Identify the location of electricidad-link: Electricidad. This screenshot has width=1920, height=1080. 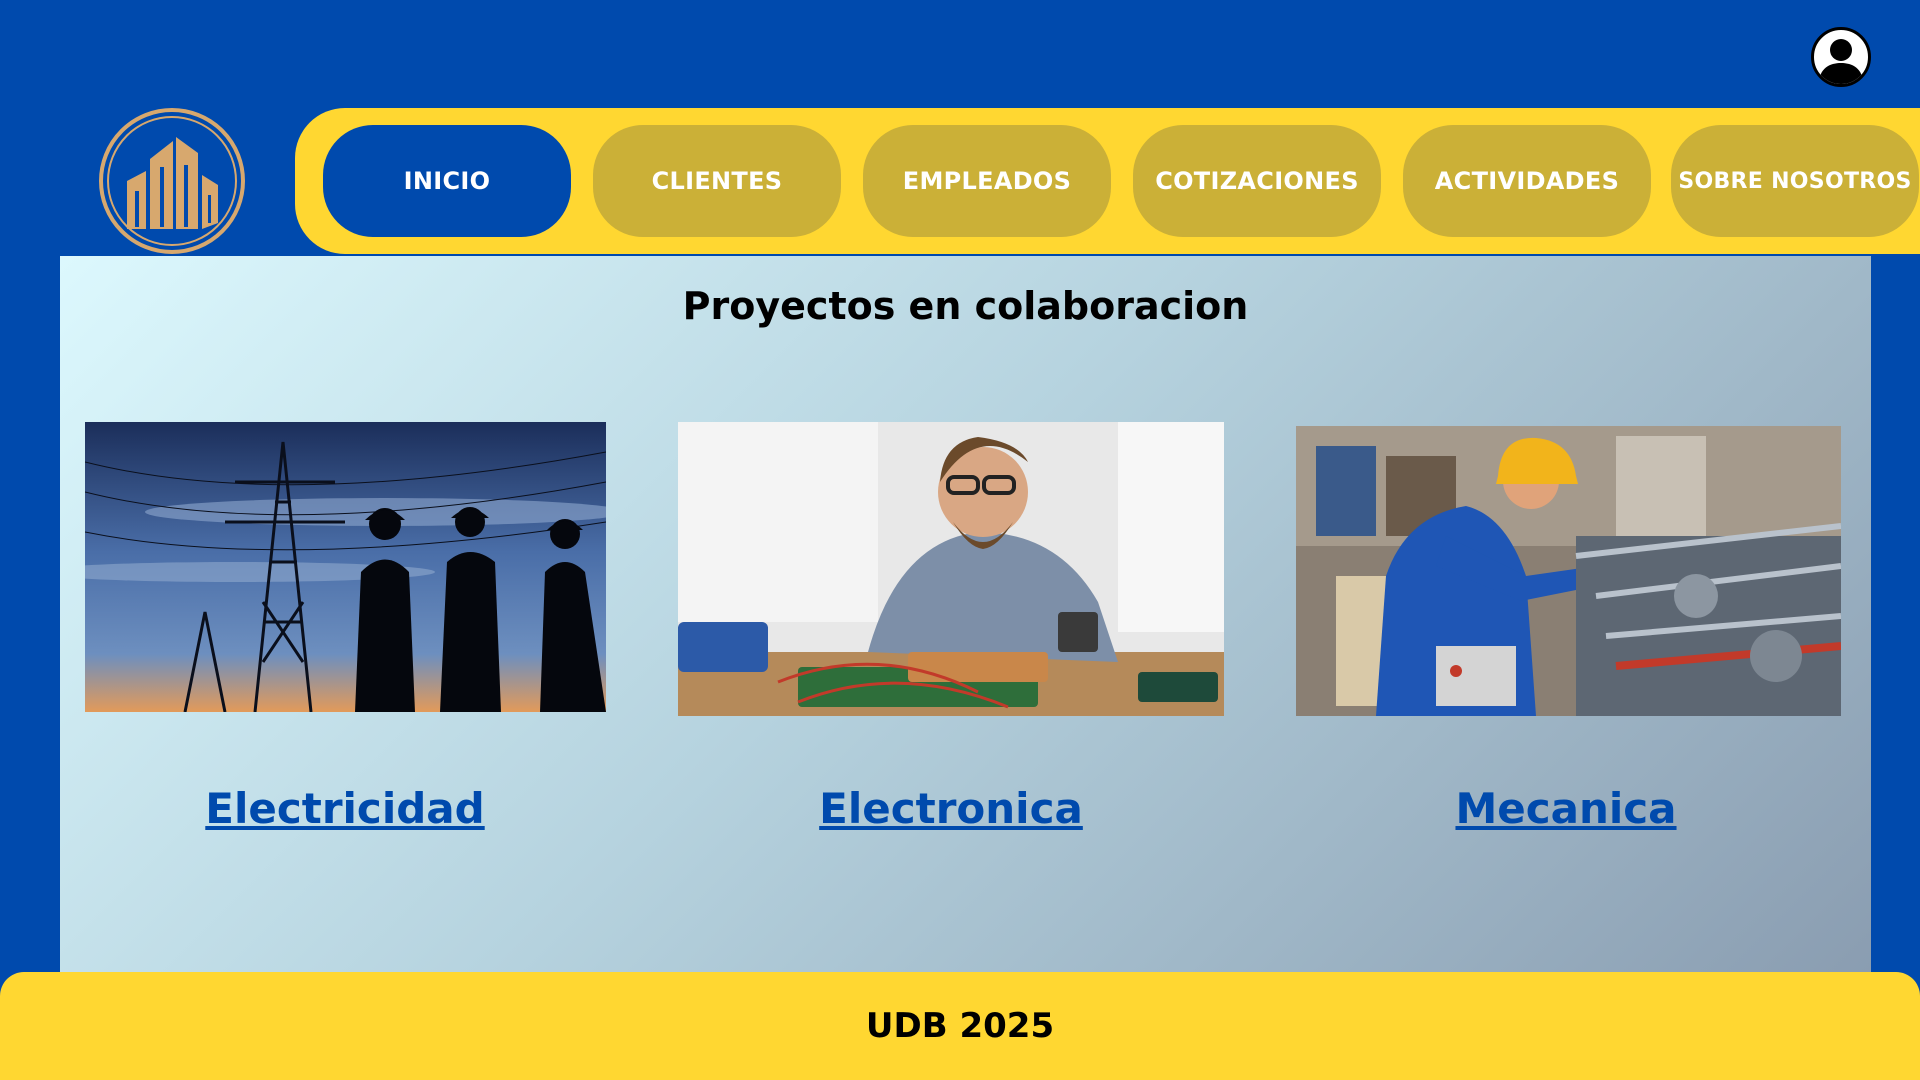
(345, 808).